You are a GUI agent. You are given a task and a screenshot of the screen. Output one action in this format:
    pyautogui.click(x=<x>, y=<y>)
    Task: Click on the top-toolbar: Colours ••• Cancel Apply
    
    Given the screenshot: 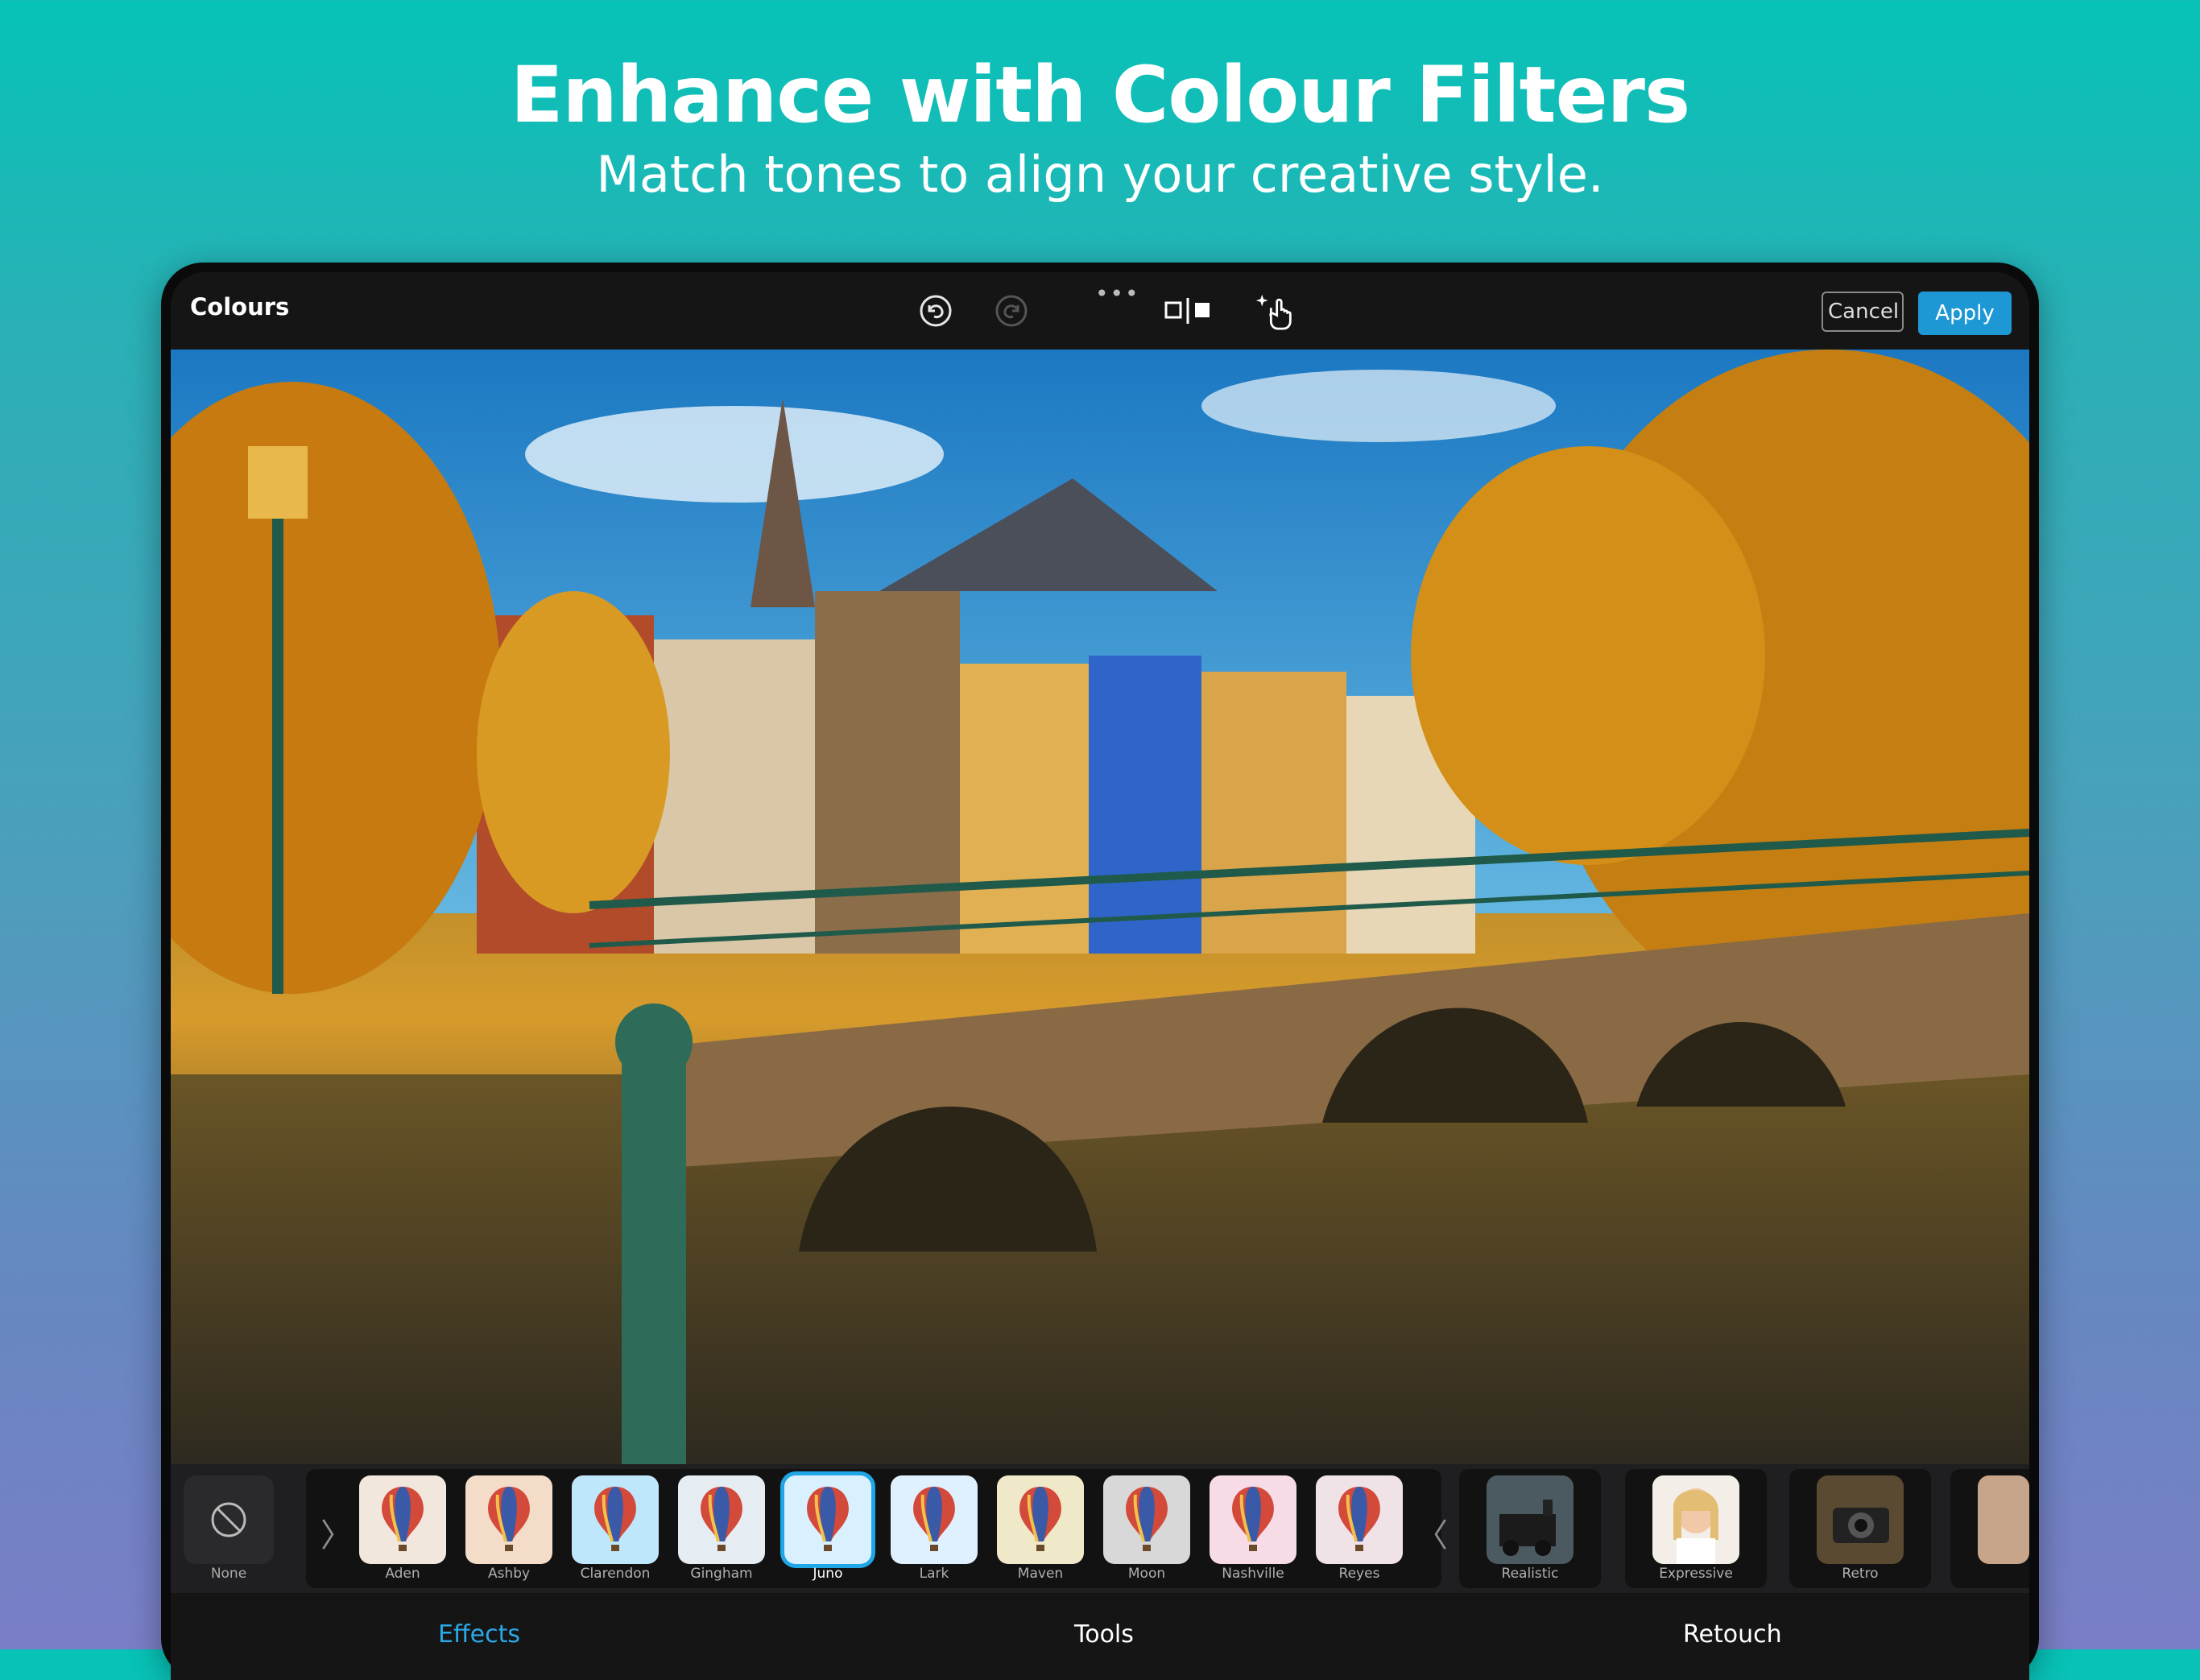 What is the action you would take?
    pyautogui.click(x=1100, y=311)
    